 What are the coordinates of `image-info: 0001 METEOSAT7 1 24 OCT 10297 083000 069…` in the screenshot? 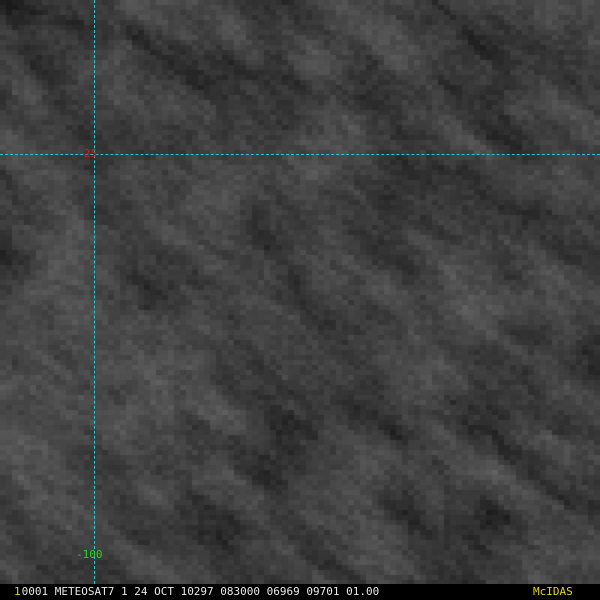 It's located at (200, 591).